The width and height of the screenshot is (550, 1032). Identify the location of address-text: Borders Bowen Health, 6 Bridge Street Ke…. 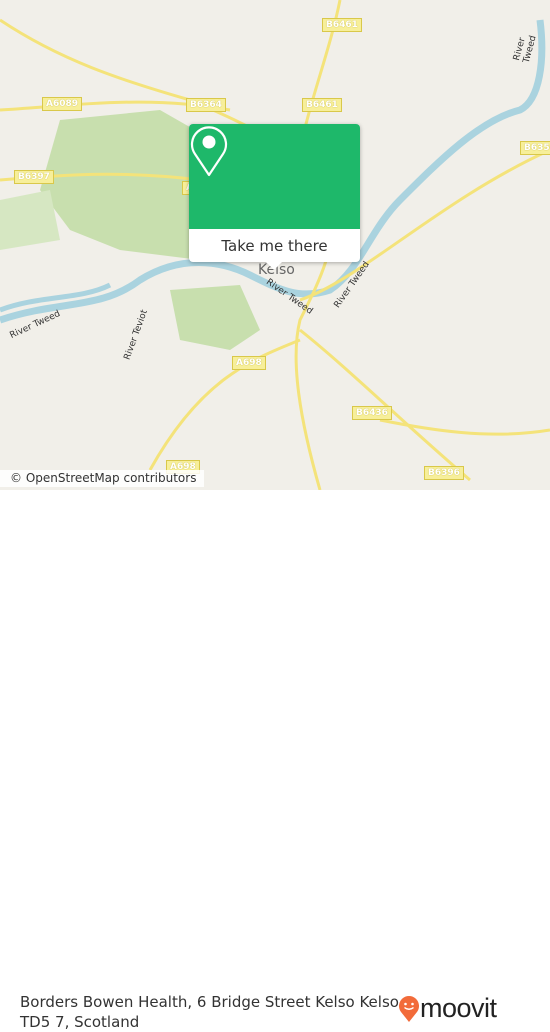
(209, 1012).